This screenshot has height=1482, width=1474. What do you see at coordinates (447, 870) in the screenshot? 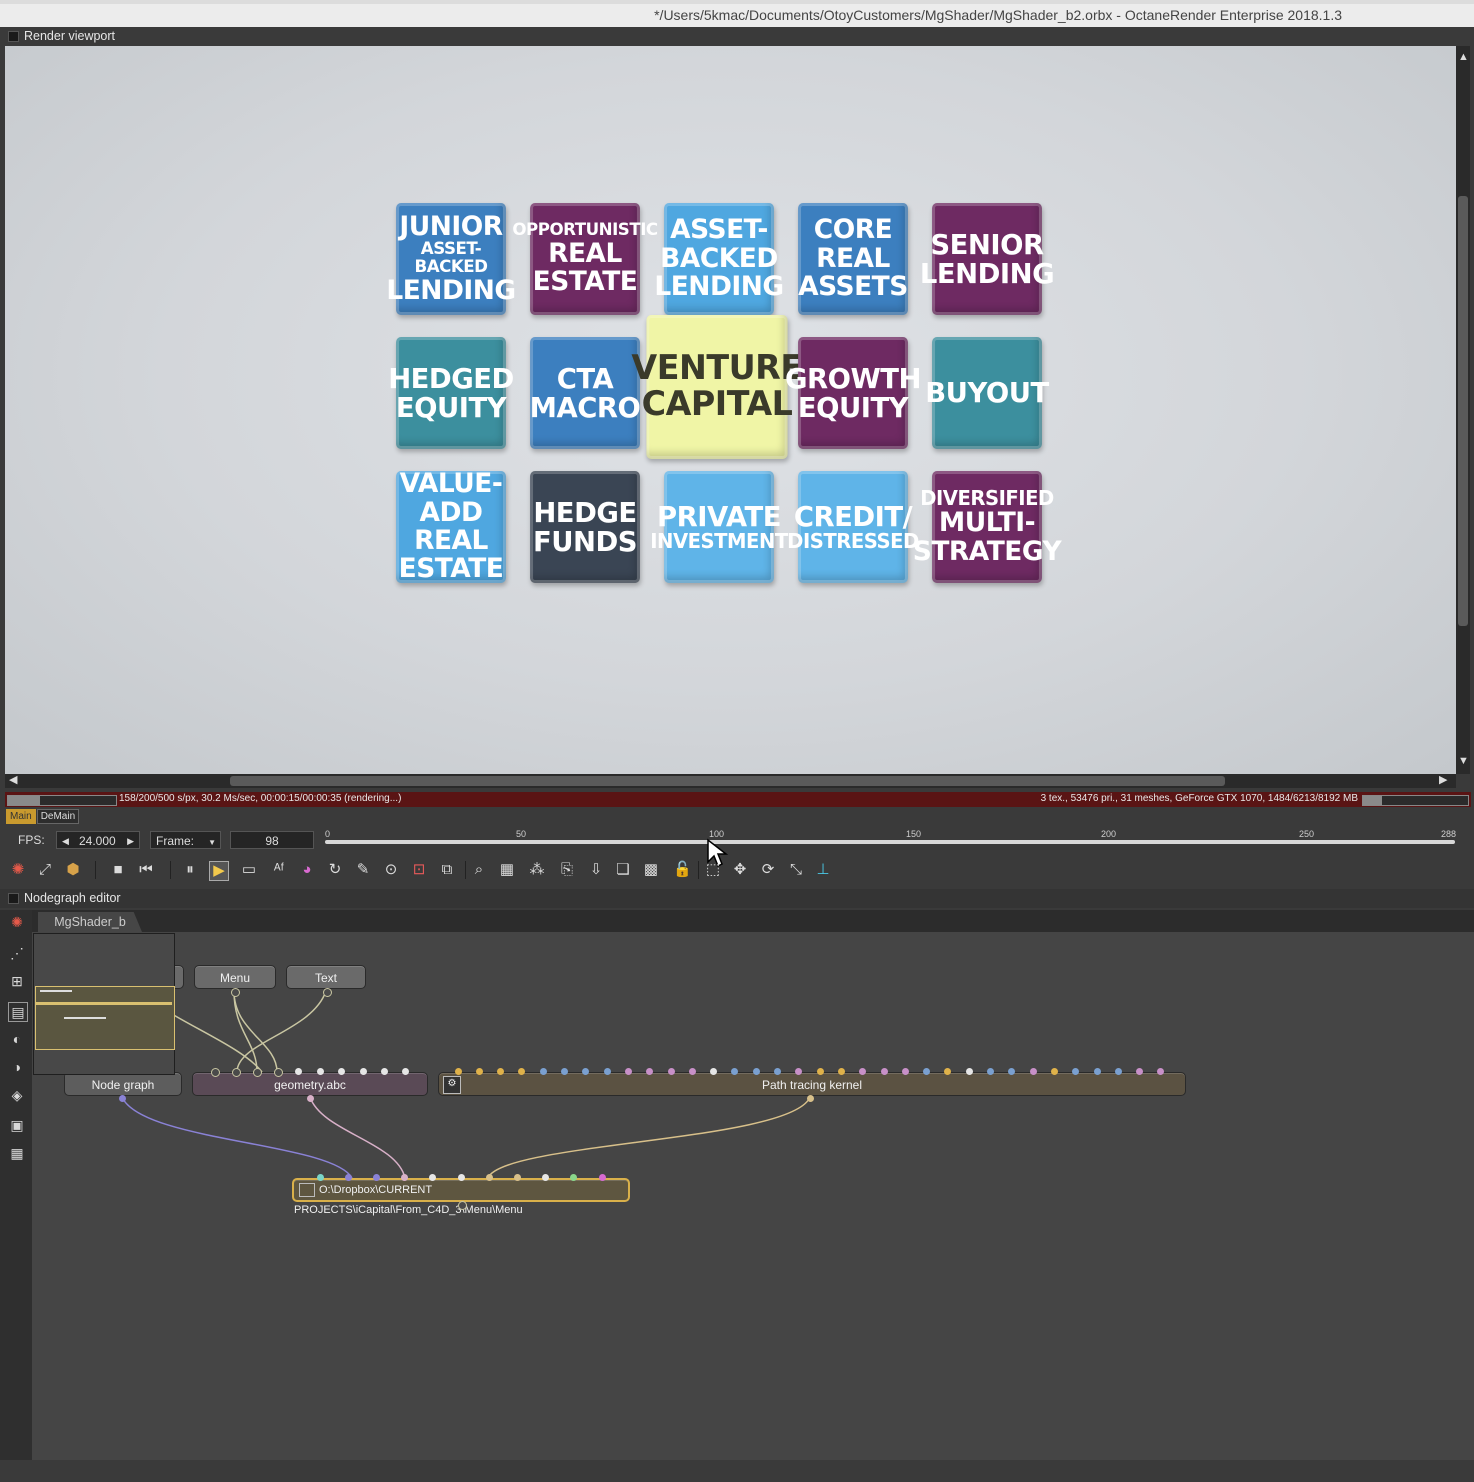
I see `film-icon: ⧉` at bounding box center [447, 870].